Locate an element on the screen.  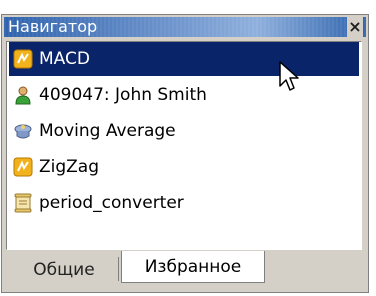
tab-divider is located at coordinates (118, 269).